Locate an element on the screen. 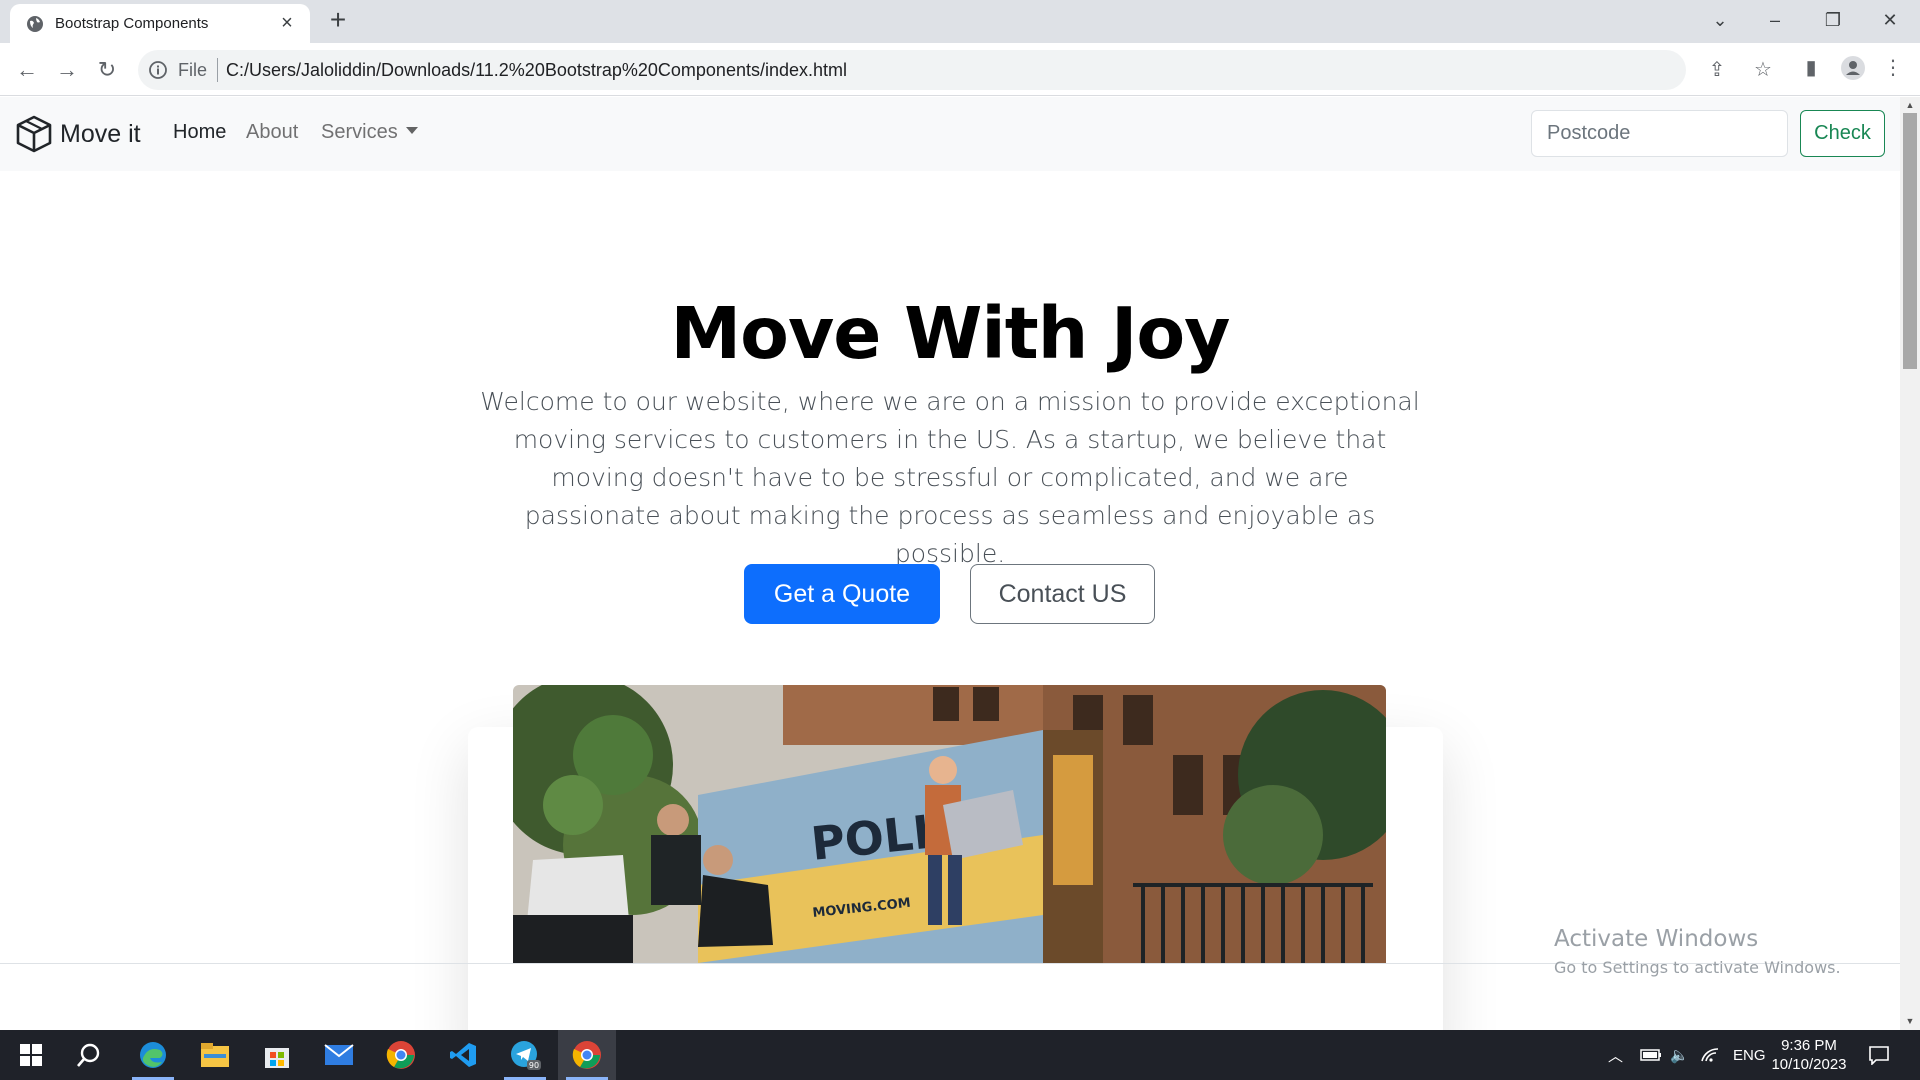 The image size is (1920, 1080). profile-avatar-icon is located at coordinates (1853, 68).